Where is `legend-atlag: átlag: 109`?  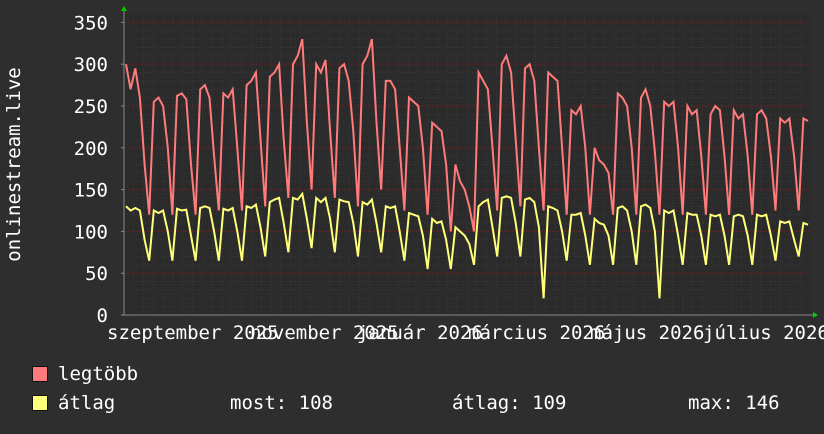
legend-atlag: átlag: 109 is located at coordinates (509, 403).